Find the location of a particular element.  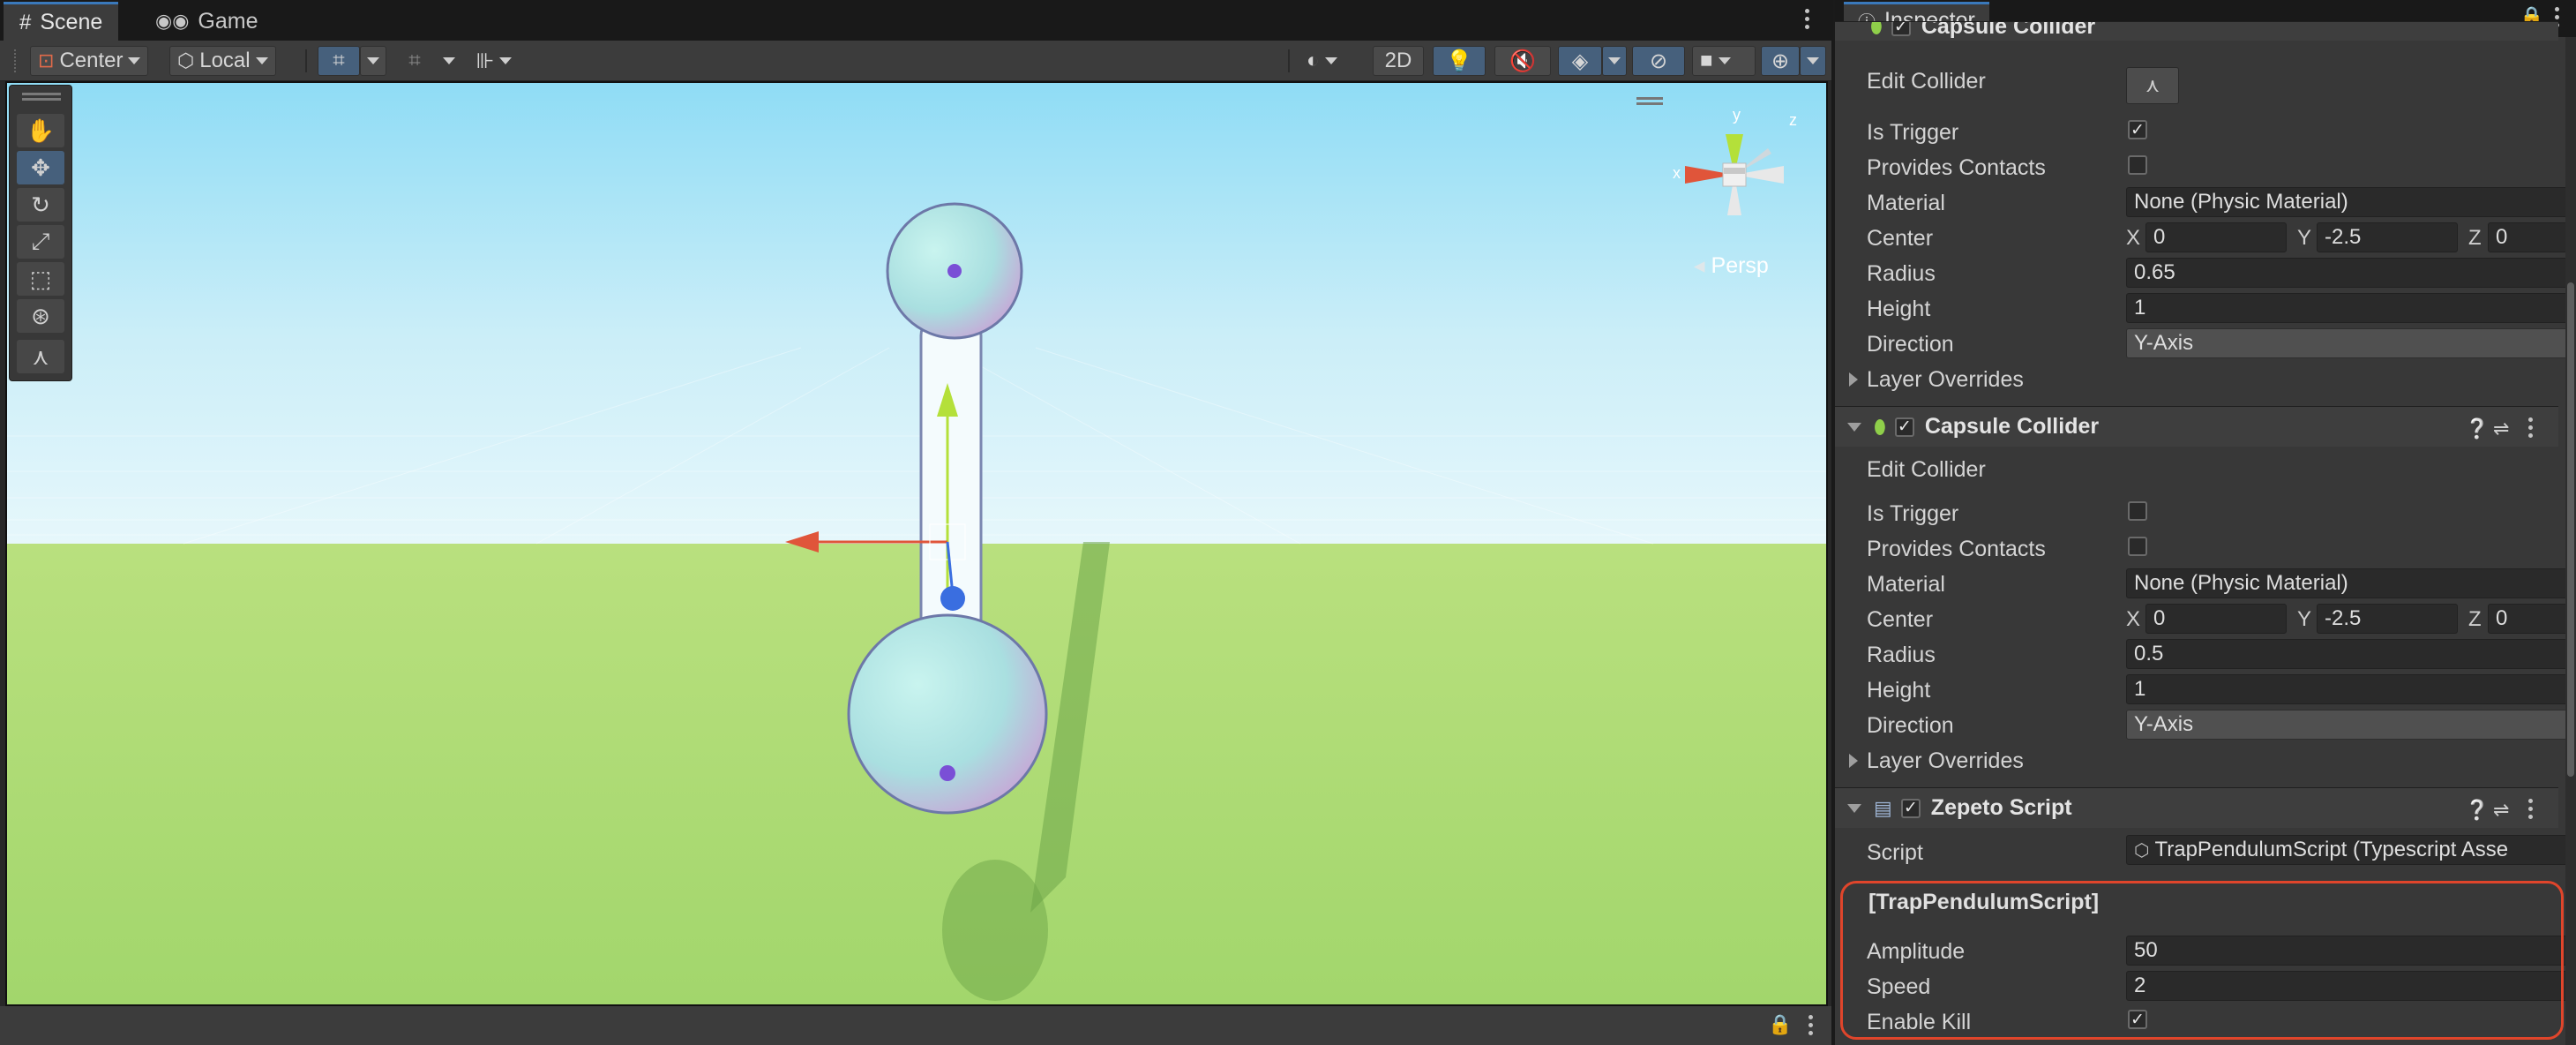

direction-value: Y-Axis is located at coordinates (2164, 724).